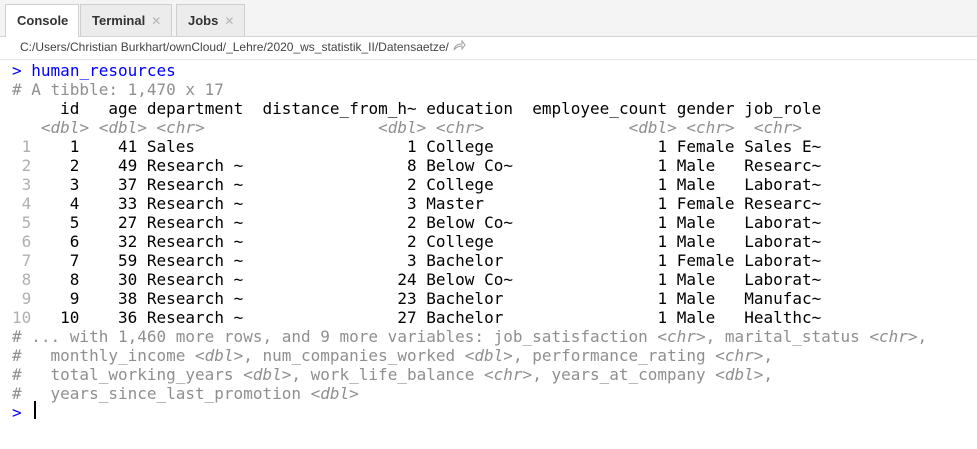 The height and width of the screenshot is (449, 977). I want to click on table-cell: 2, so click(334, 222).